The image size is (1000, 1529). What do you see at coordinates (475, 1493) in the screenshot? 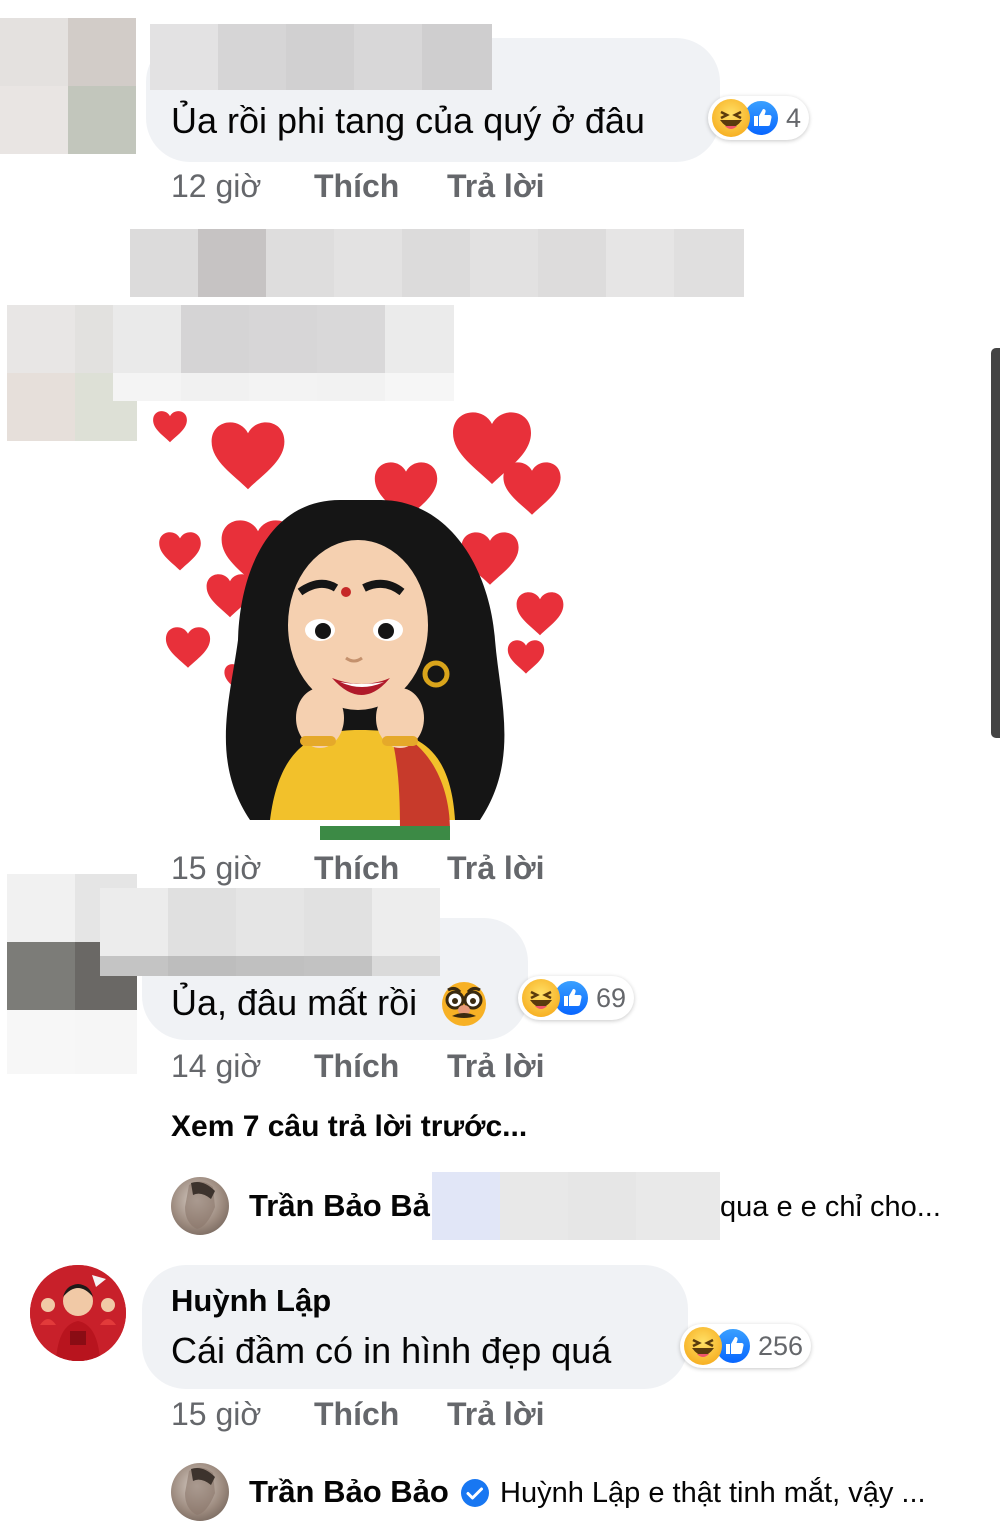
I see `verified-badge-icon` at bounding box center [475, 1493].